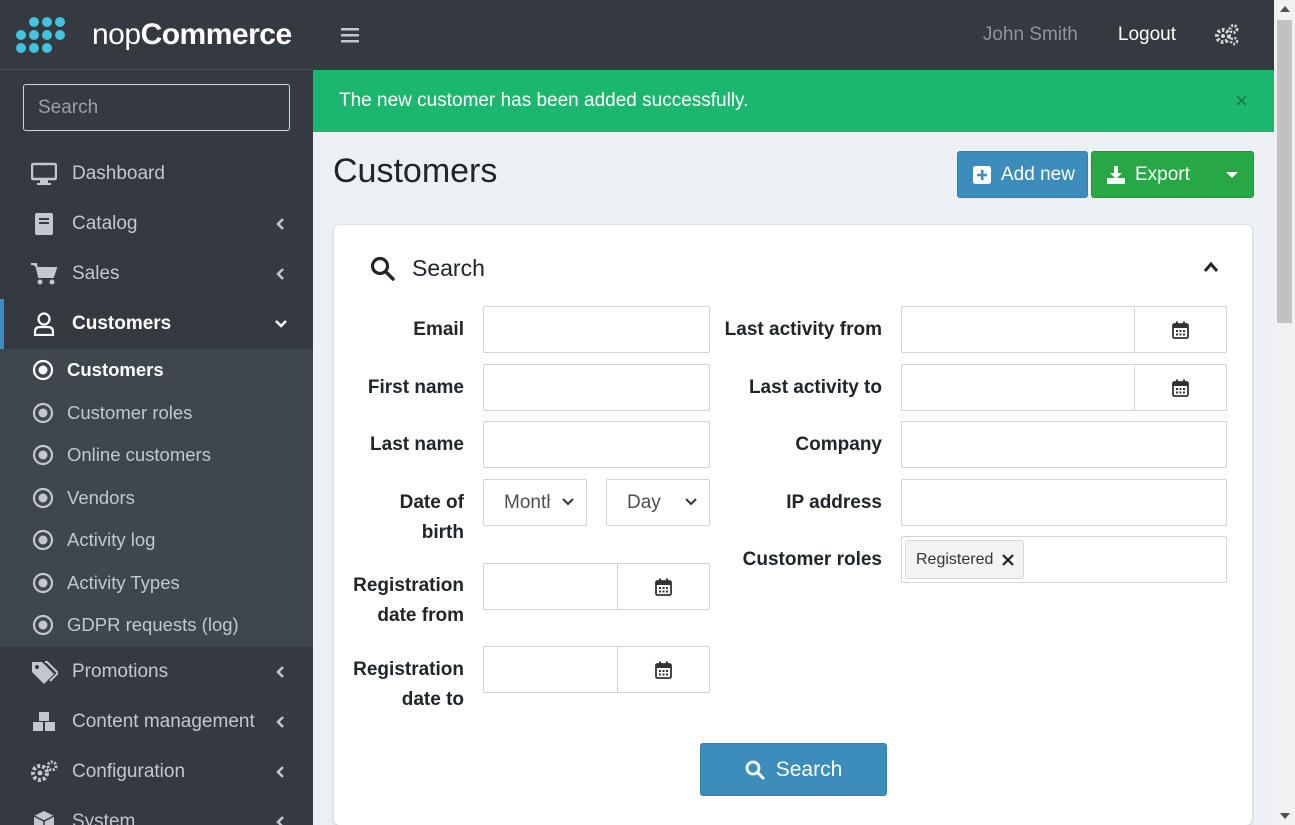  I want to click on company-label: Company, so click(838, 444).